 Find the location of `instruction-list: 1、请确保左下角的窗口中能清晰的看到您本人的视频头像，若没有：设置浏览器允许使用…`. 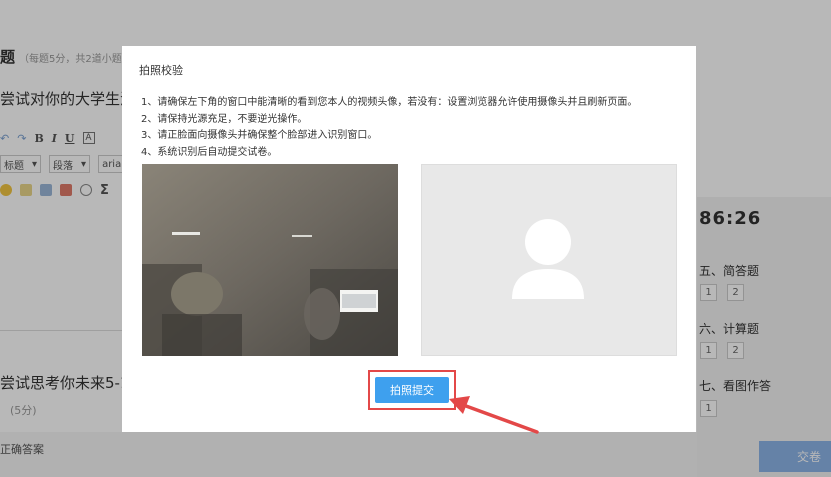

instruction-list: 1、请确保左下角的窗口中能清晰的看到您本人的视频头像，若没有：设置浏览器允许使用… is located at coordinates (389, 128).